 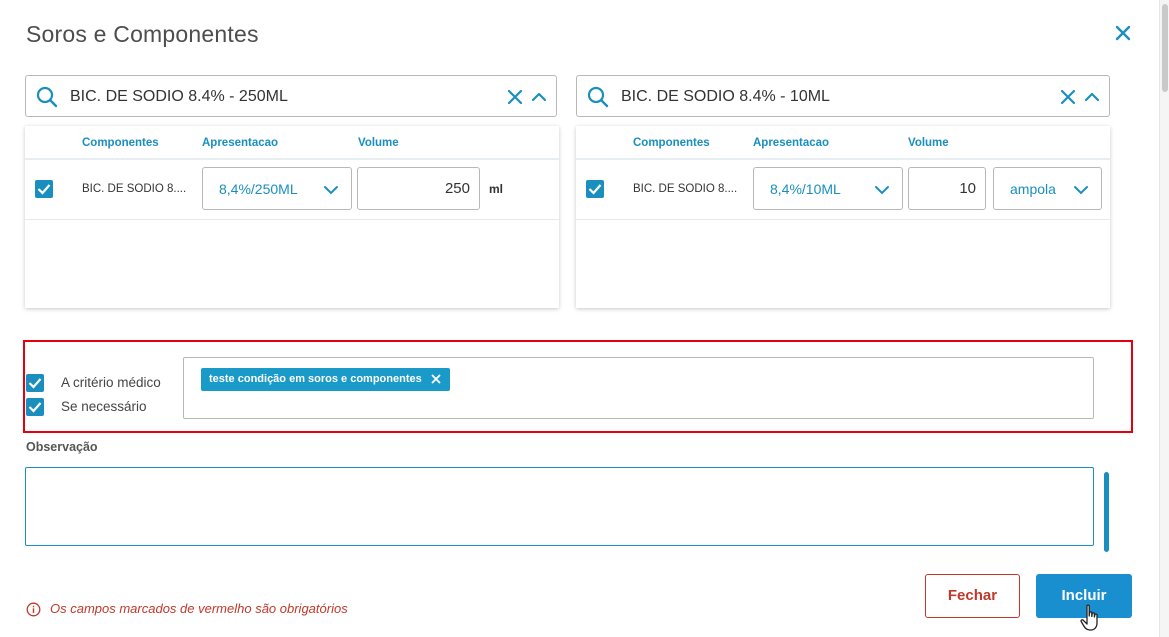 I want to click on apresentacao-select: 8,4%/250ML, so click(x=277, y=188).